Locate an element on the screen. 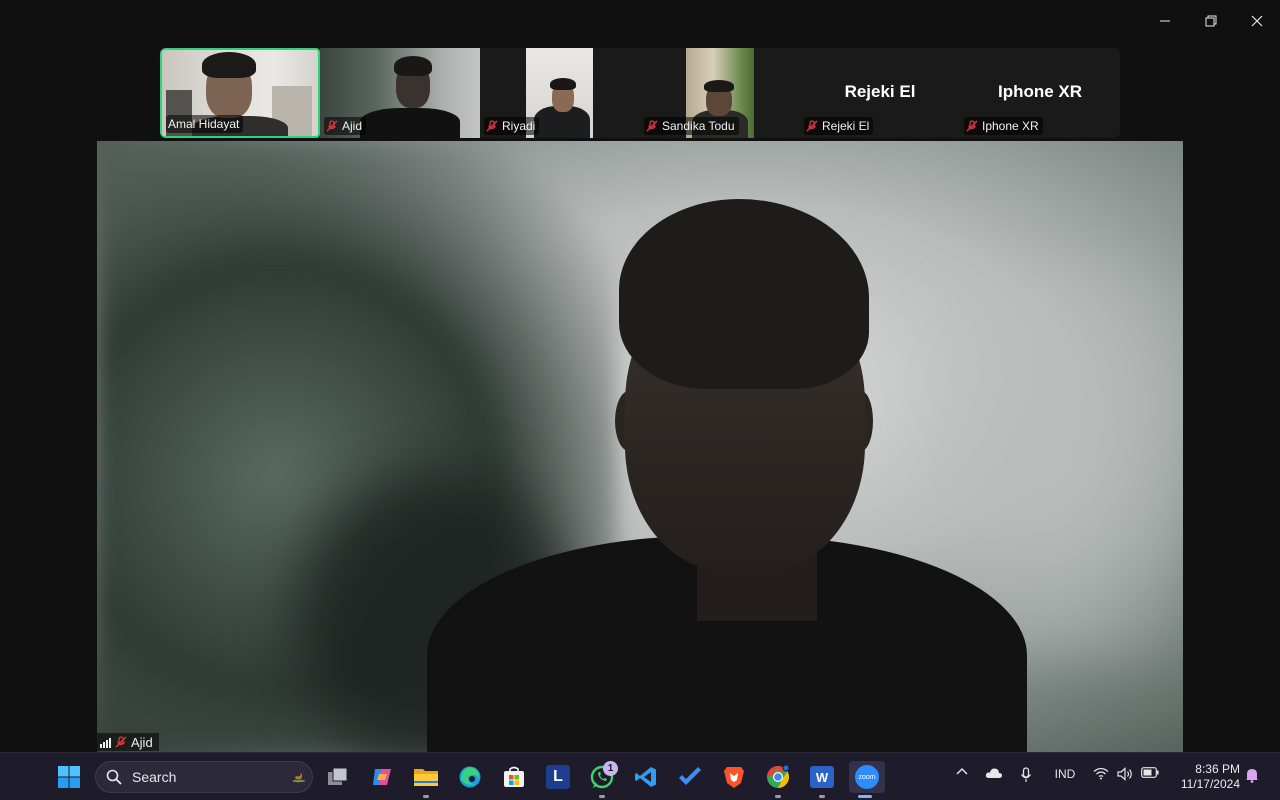  chevron-up-icon is located at coordinates (962, 771).